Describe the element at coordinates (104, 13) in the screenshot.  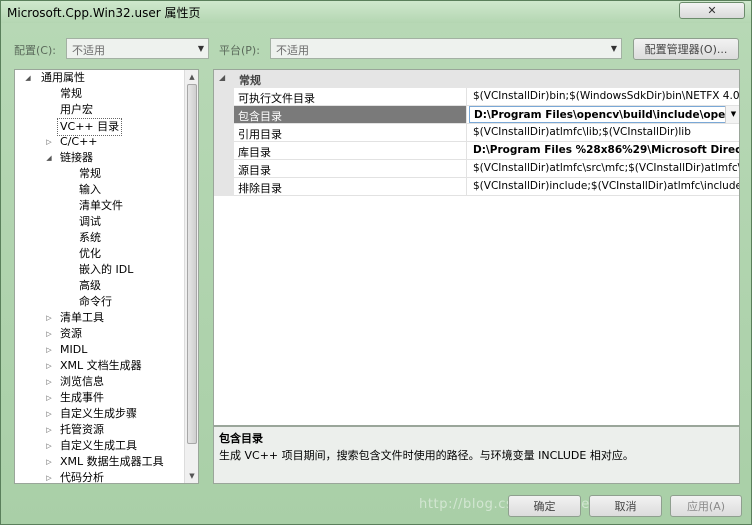
I see `window-title: Microsoft.Cpp.Win32.user 属性页` at that location.